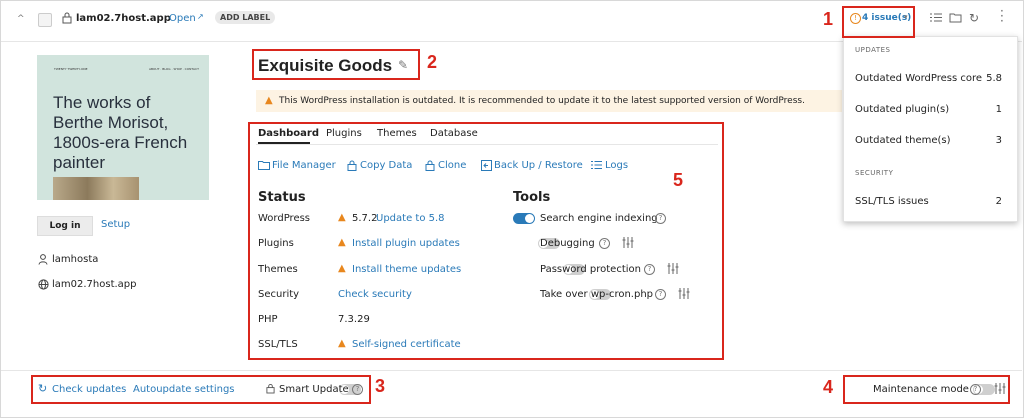  Describe the element at coordinates (200, 16) in the screenshot. I see `external-link-icon: ↗` at that location.